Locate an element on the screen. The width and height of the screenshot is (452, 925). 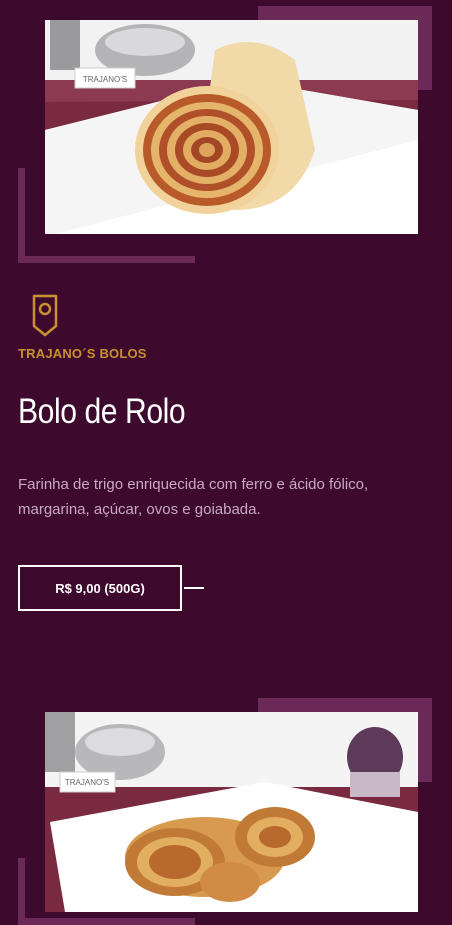
map-pin-icon is located at coordinates (45, 315).